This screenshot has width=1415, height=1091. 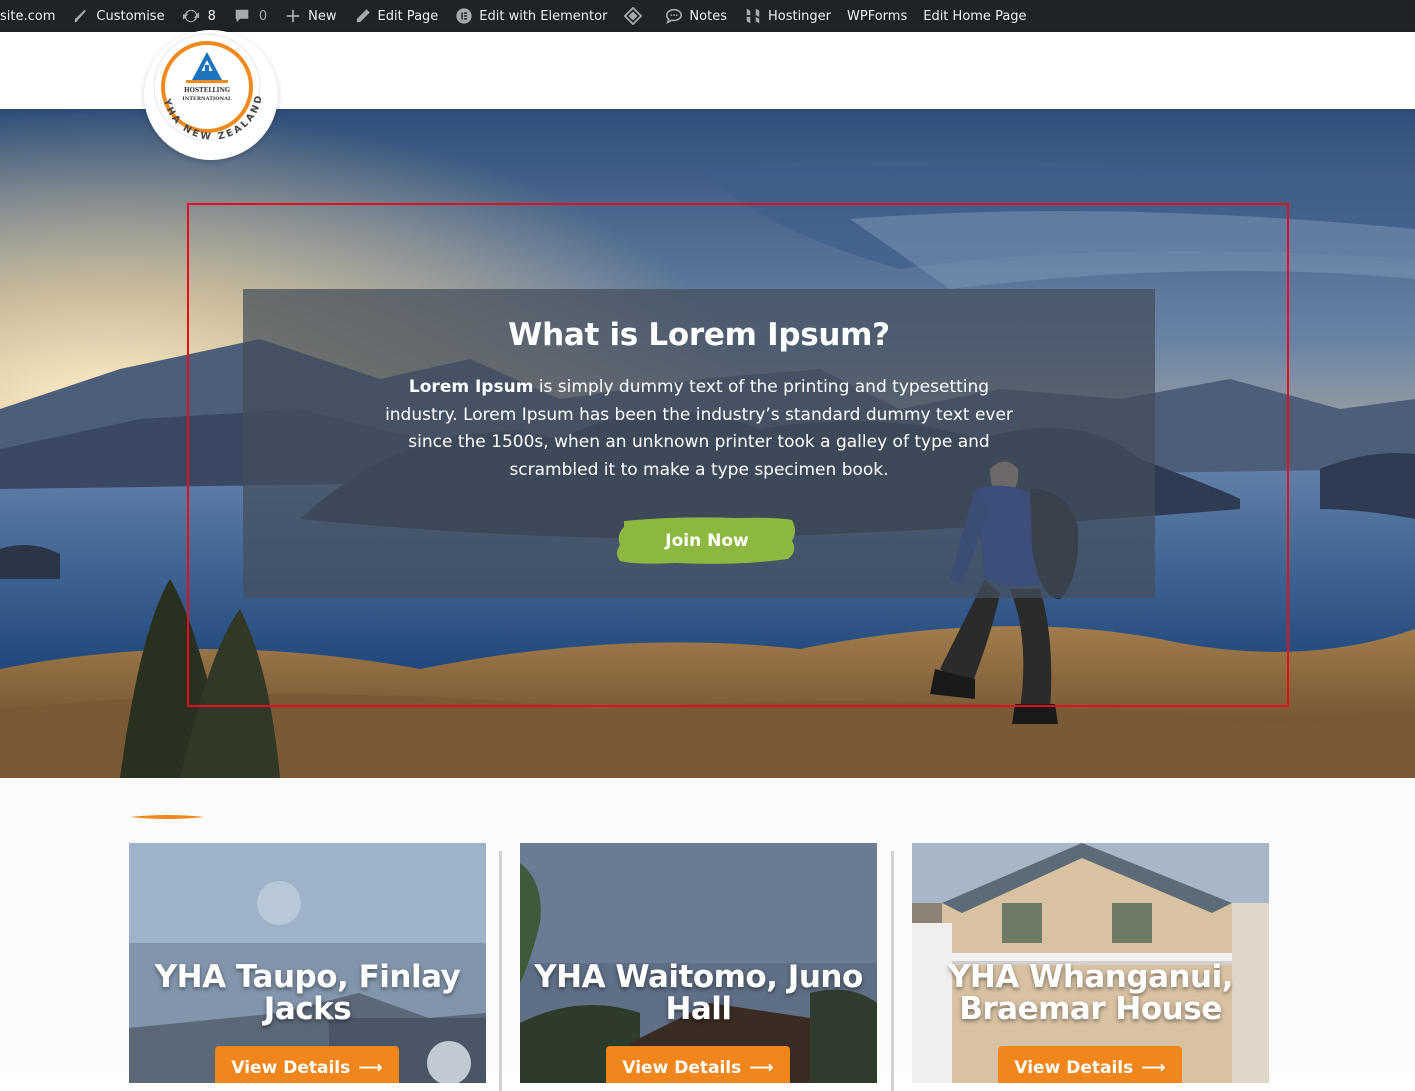 What do you see at coordinates (1090, 993) in the screenshot?
I see `hostel-card-title: YHA Whanganui, Braemar House` at bounding box center [1090, 993].